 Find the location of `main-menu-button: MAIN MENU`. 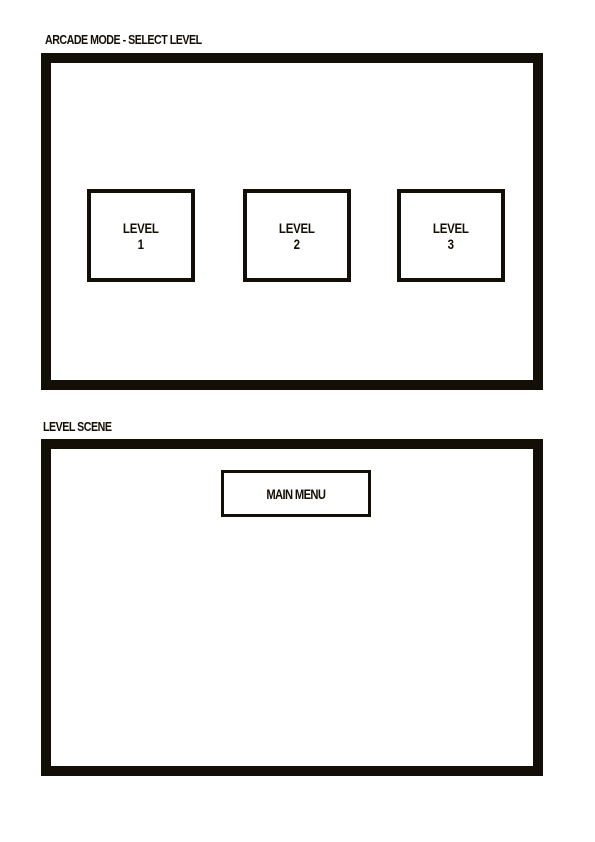

main-menu-button: MAIN MENU is located at coordinates (296, 493).